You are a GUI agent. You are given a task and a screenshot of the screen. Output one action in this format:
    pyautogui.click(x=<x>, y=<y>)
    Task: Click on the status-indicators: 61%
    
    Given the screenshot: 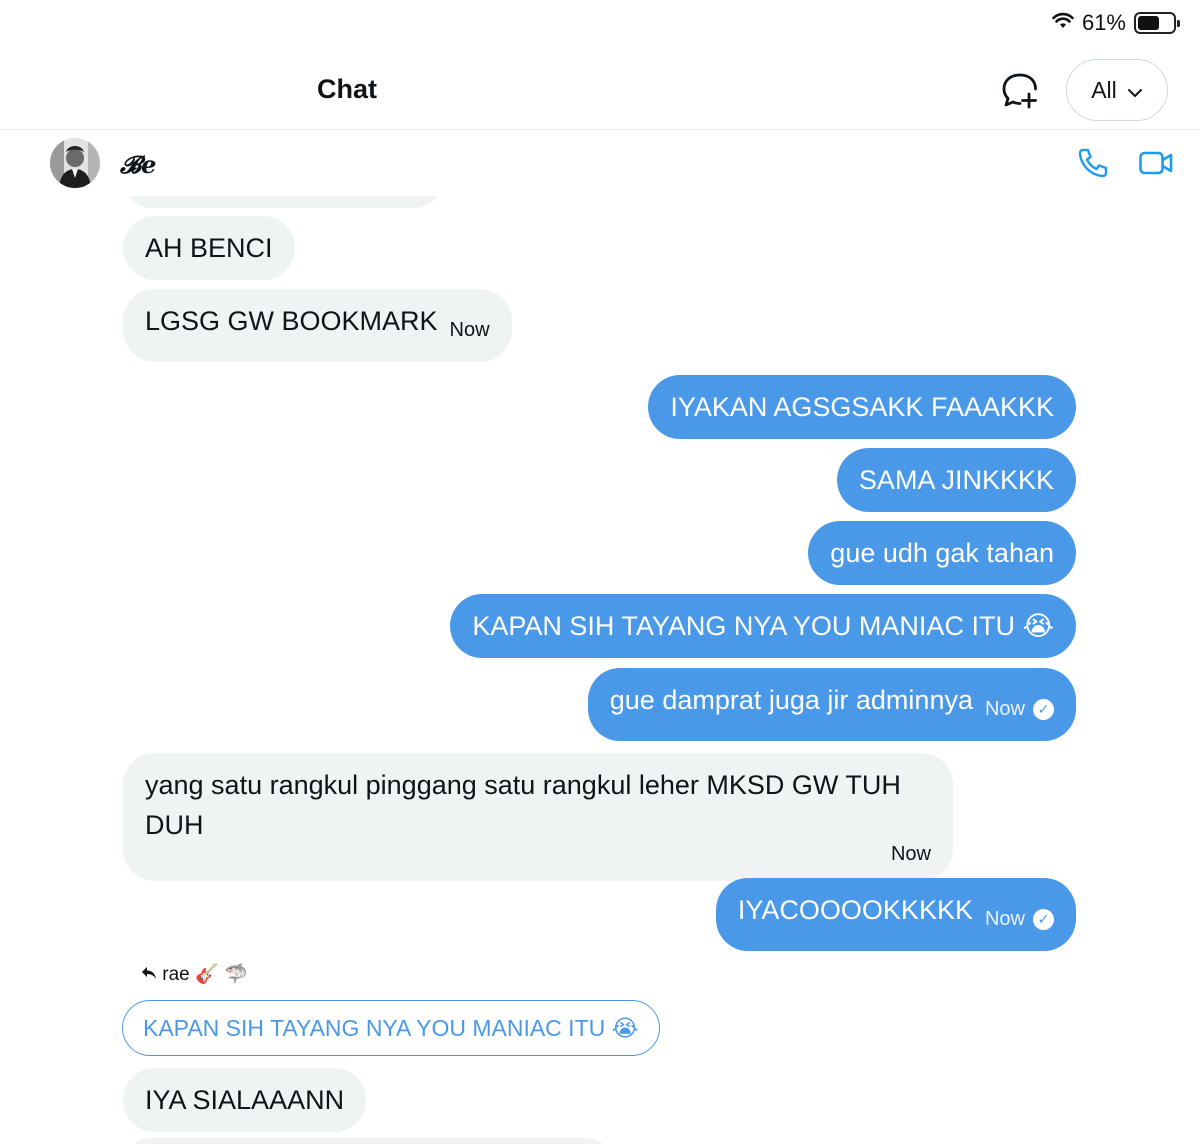 What is the action you would take?
    pyautogui.click(x=1116, y=23)
    